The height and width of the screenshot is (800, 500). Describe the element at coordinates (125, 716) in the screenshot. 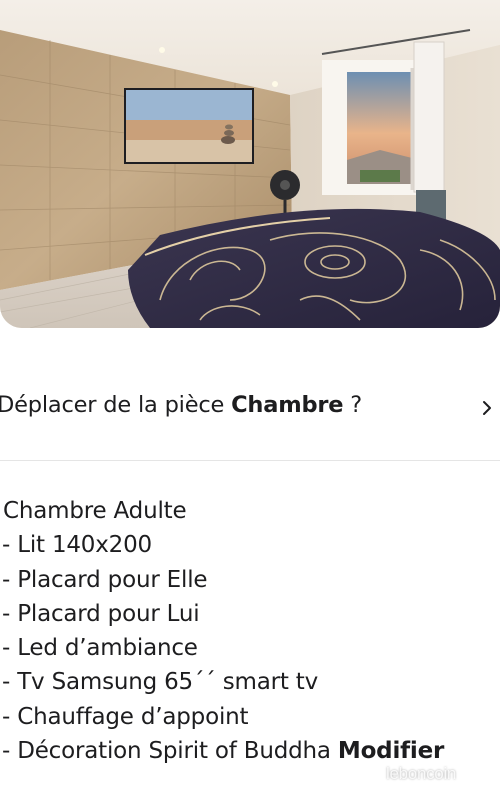

I see `description-item: - Chauffage d’appoint` at that location.